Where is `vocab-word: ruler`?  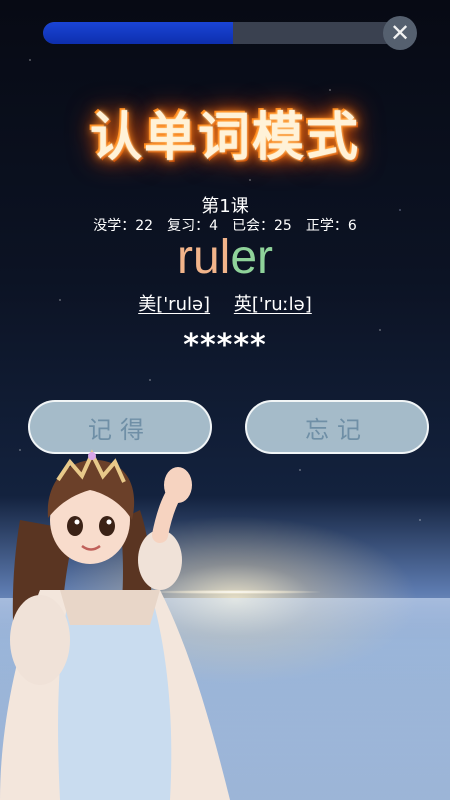
vocab-word: ruler is located at coordinates (225, 258).